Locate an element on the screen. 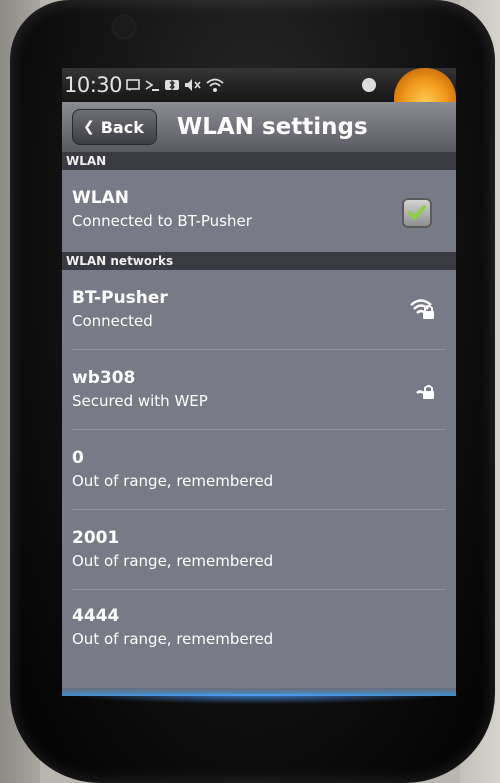 This screenshot has height=783, width=500. usb-debug-icon is located at coordinates (152, 85).